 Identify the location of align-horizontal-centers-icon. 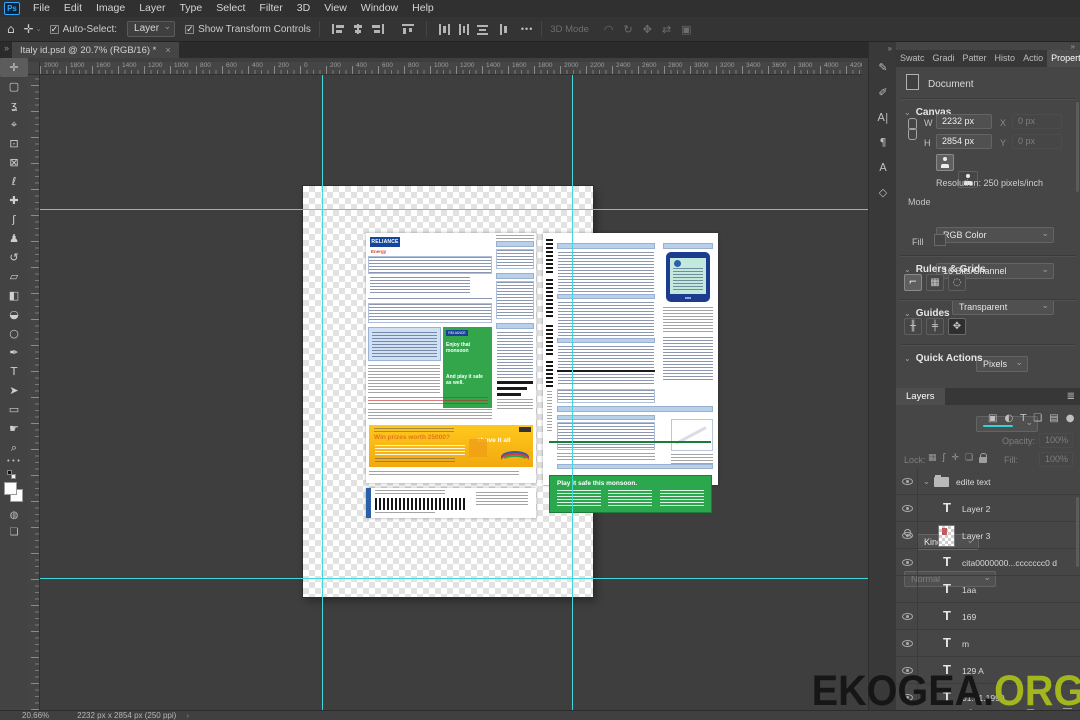
(358, 29).